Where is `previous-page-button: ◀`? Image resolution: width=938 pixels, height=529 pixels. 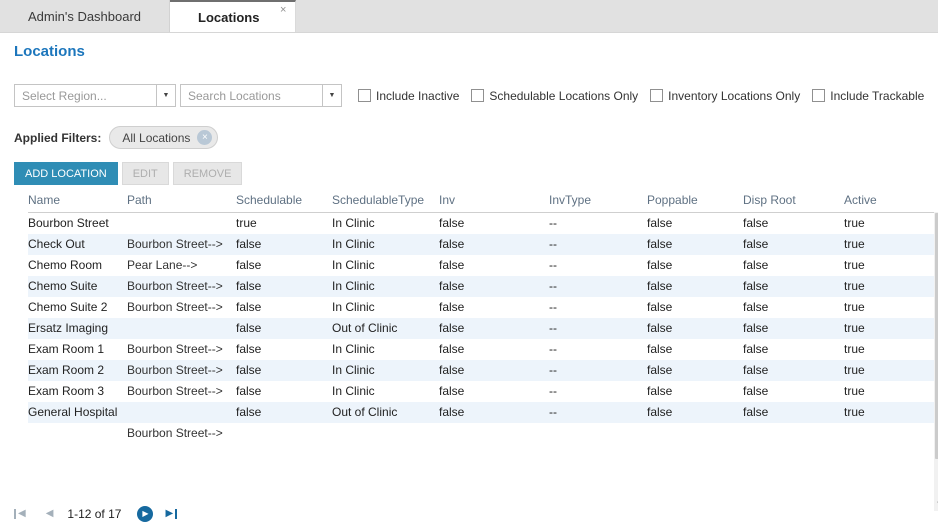 previous-page-button: ◀ is located at coordinates (50, 514).